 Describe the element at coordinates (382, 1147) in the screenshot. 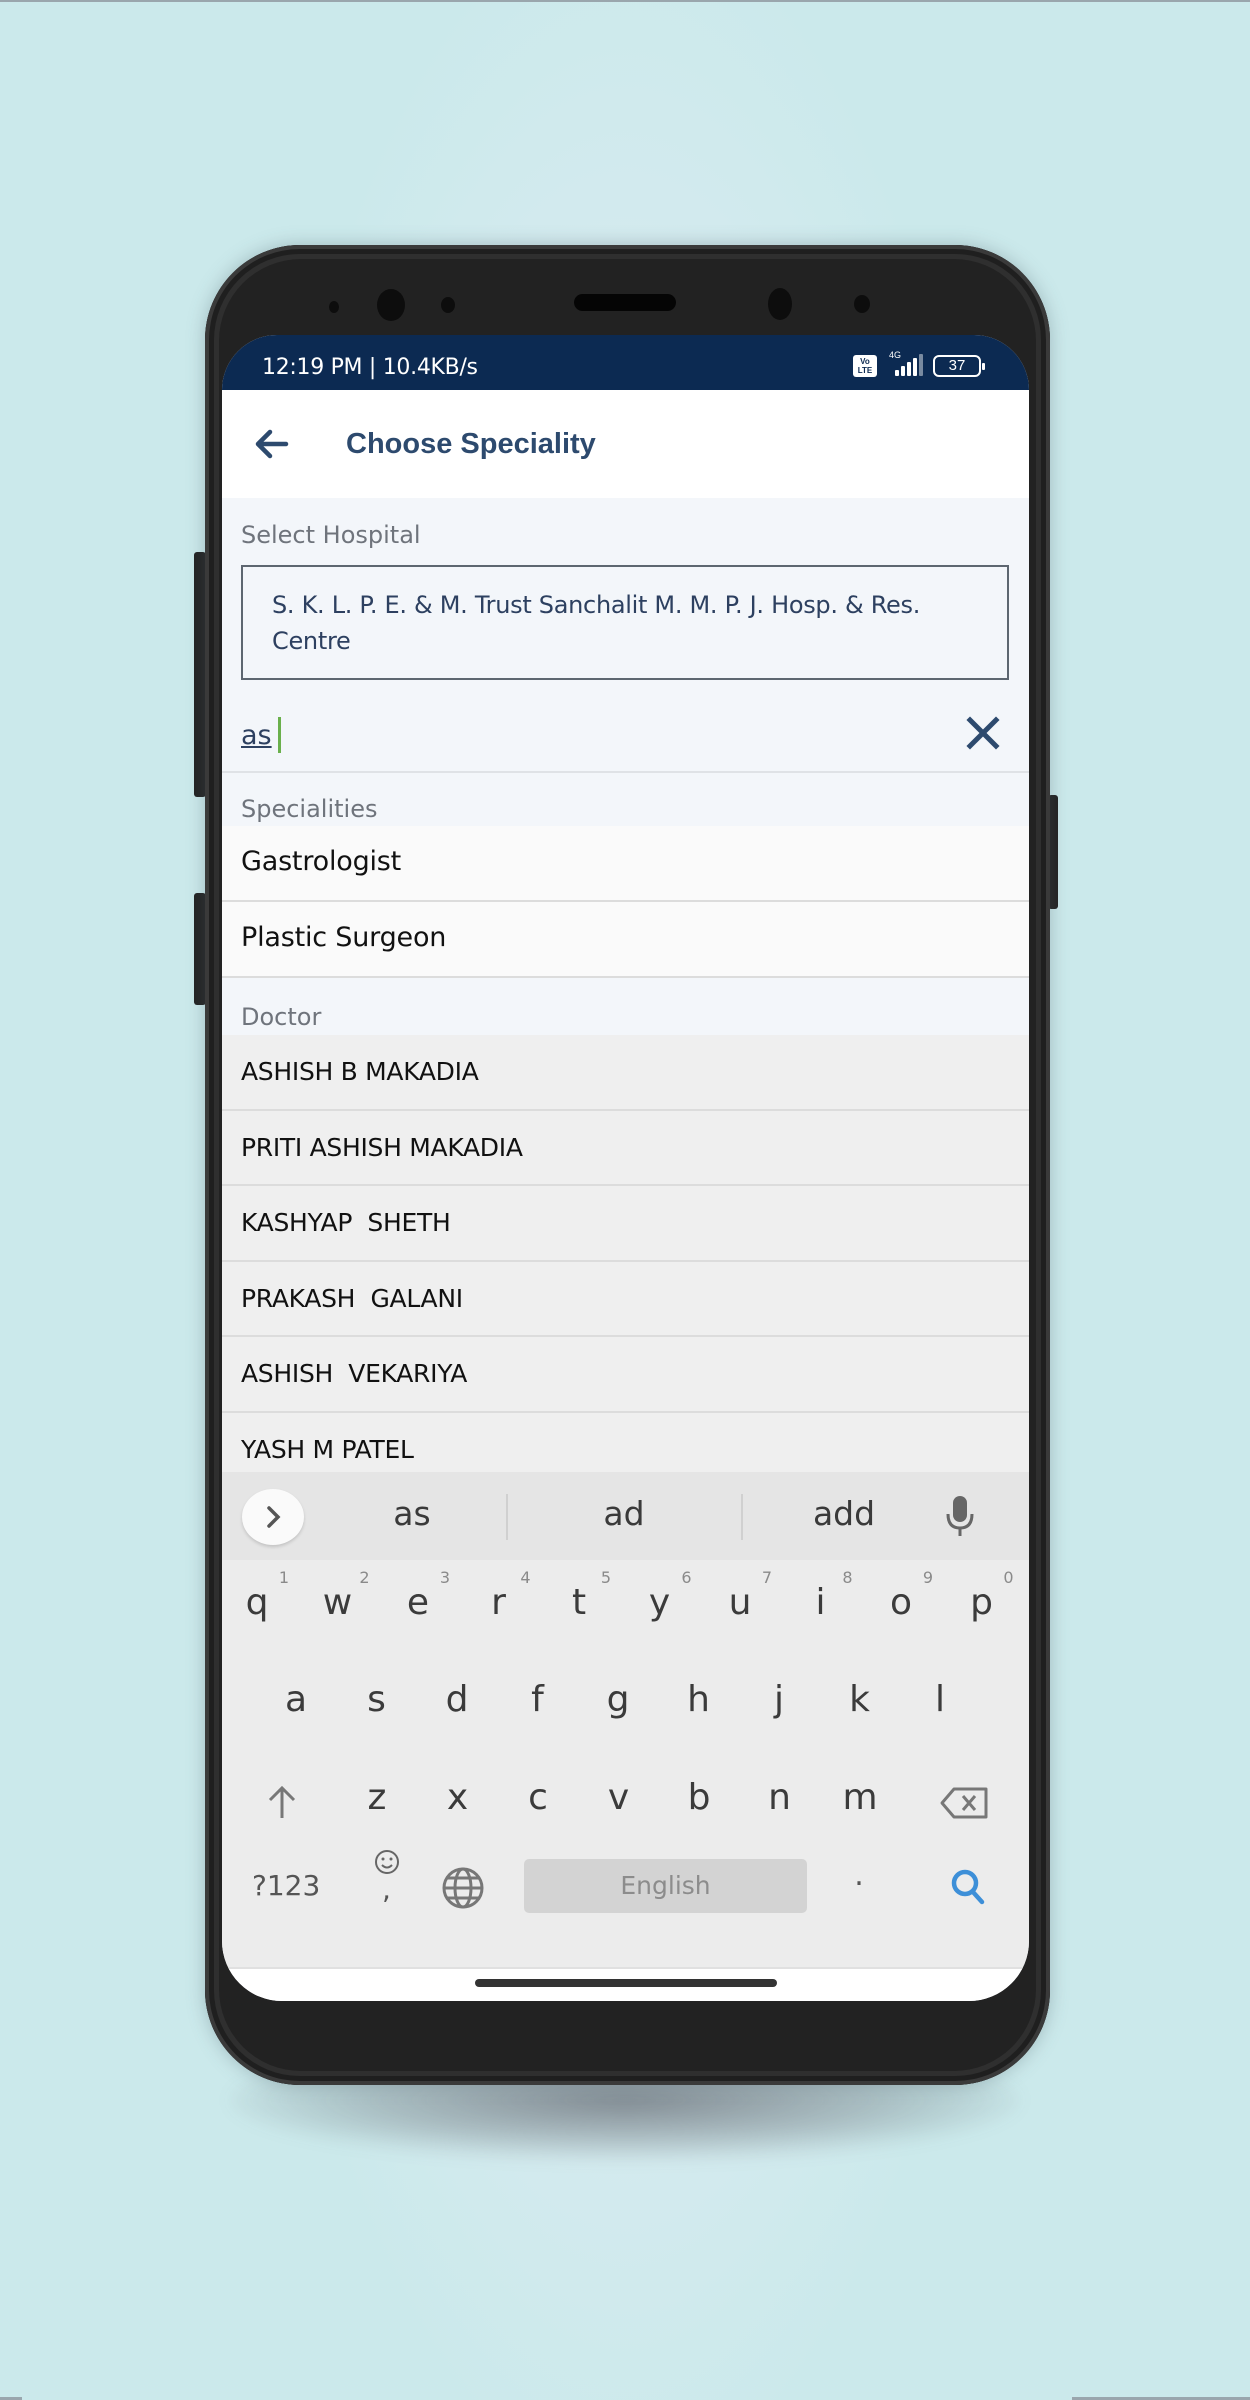

I see `doctor-name: PRITI ASHISH MAKADIA` at that location.